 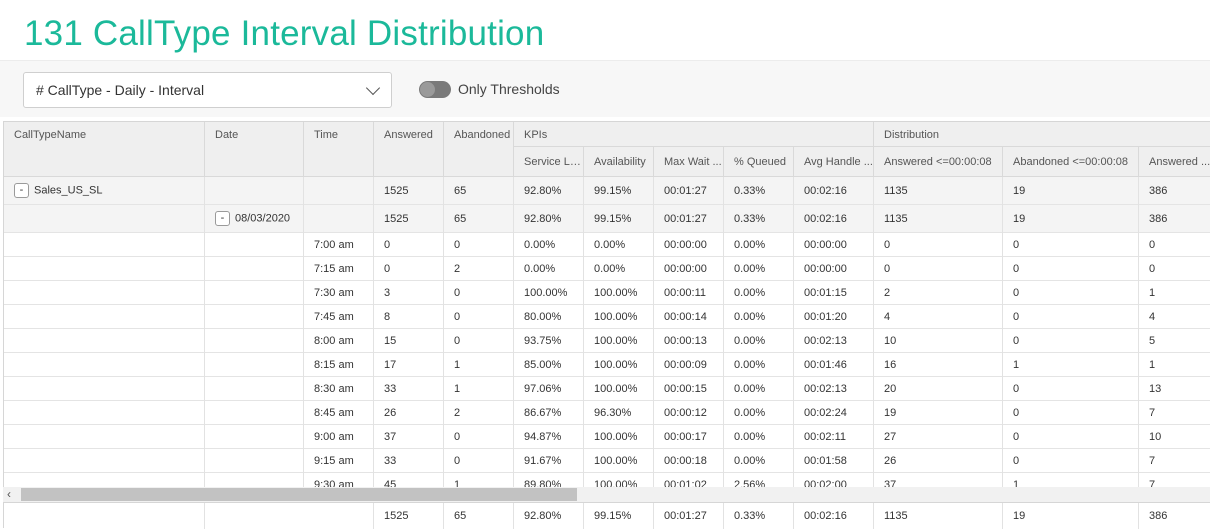 What do you see at coordinates (1016, 365) in the screenshot?
I see `cell-abandoned-le8: 1` at bounding box center [1016, 365].